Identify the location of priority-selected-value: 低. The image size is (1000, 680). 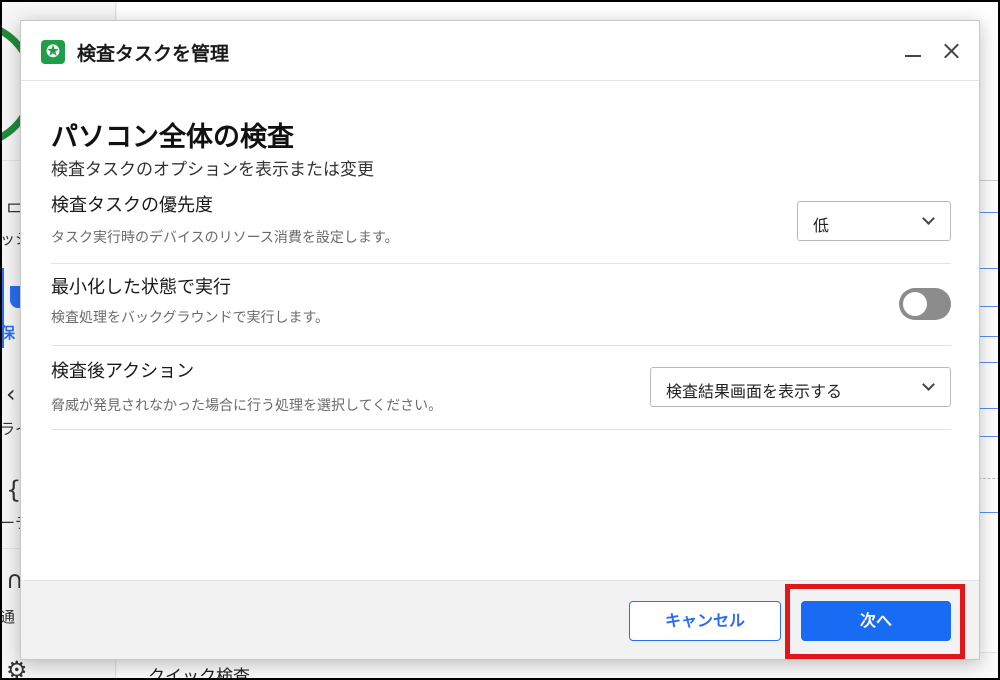
(821, 225).